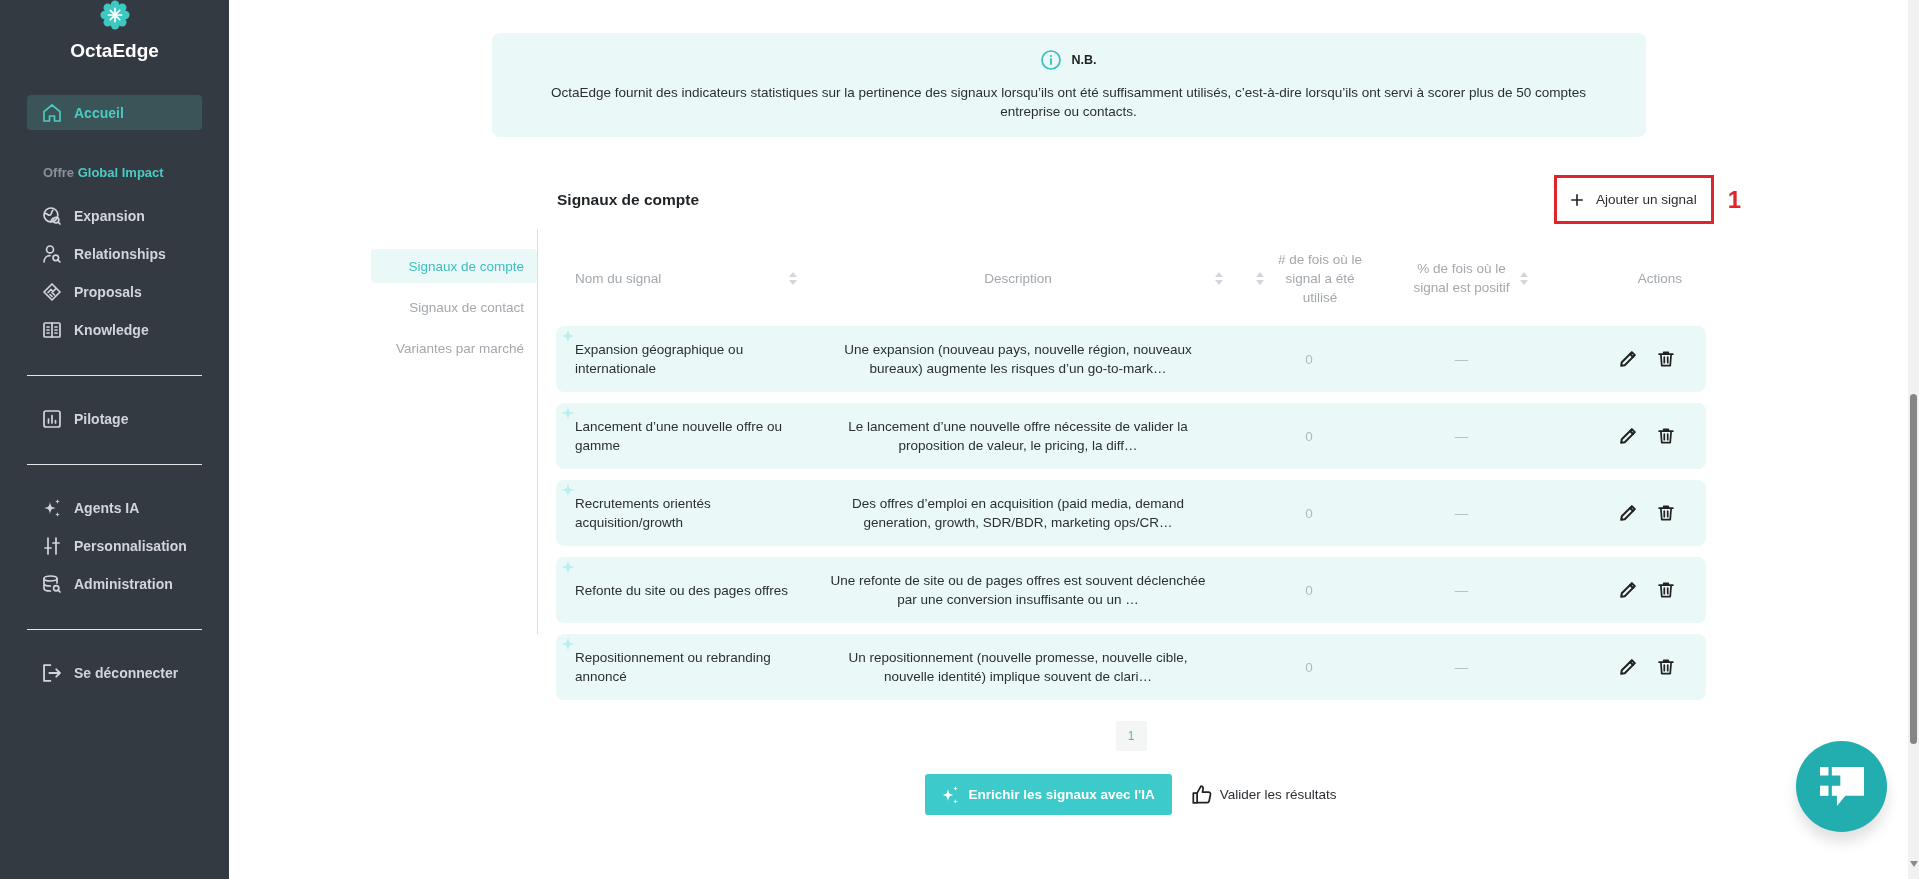 The width and height of the screenshot is (1919, 879). Describe the element at coordinates (1913, 864) in the screenshot. I see `scroll-down-icon` at that location.